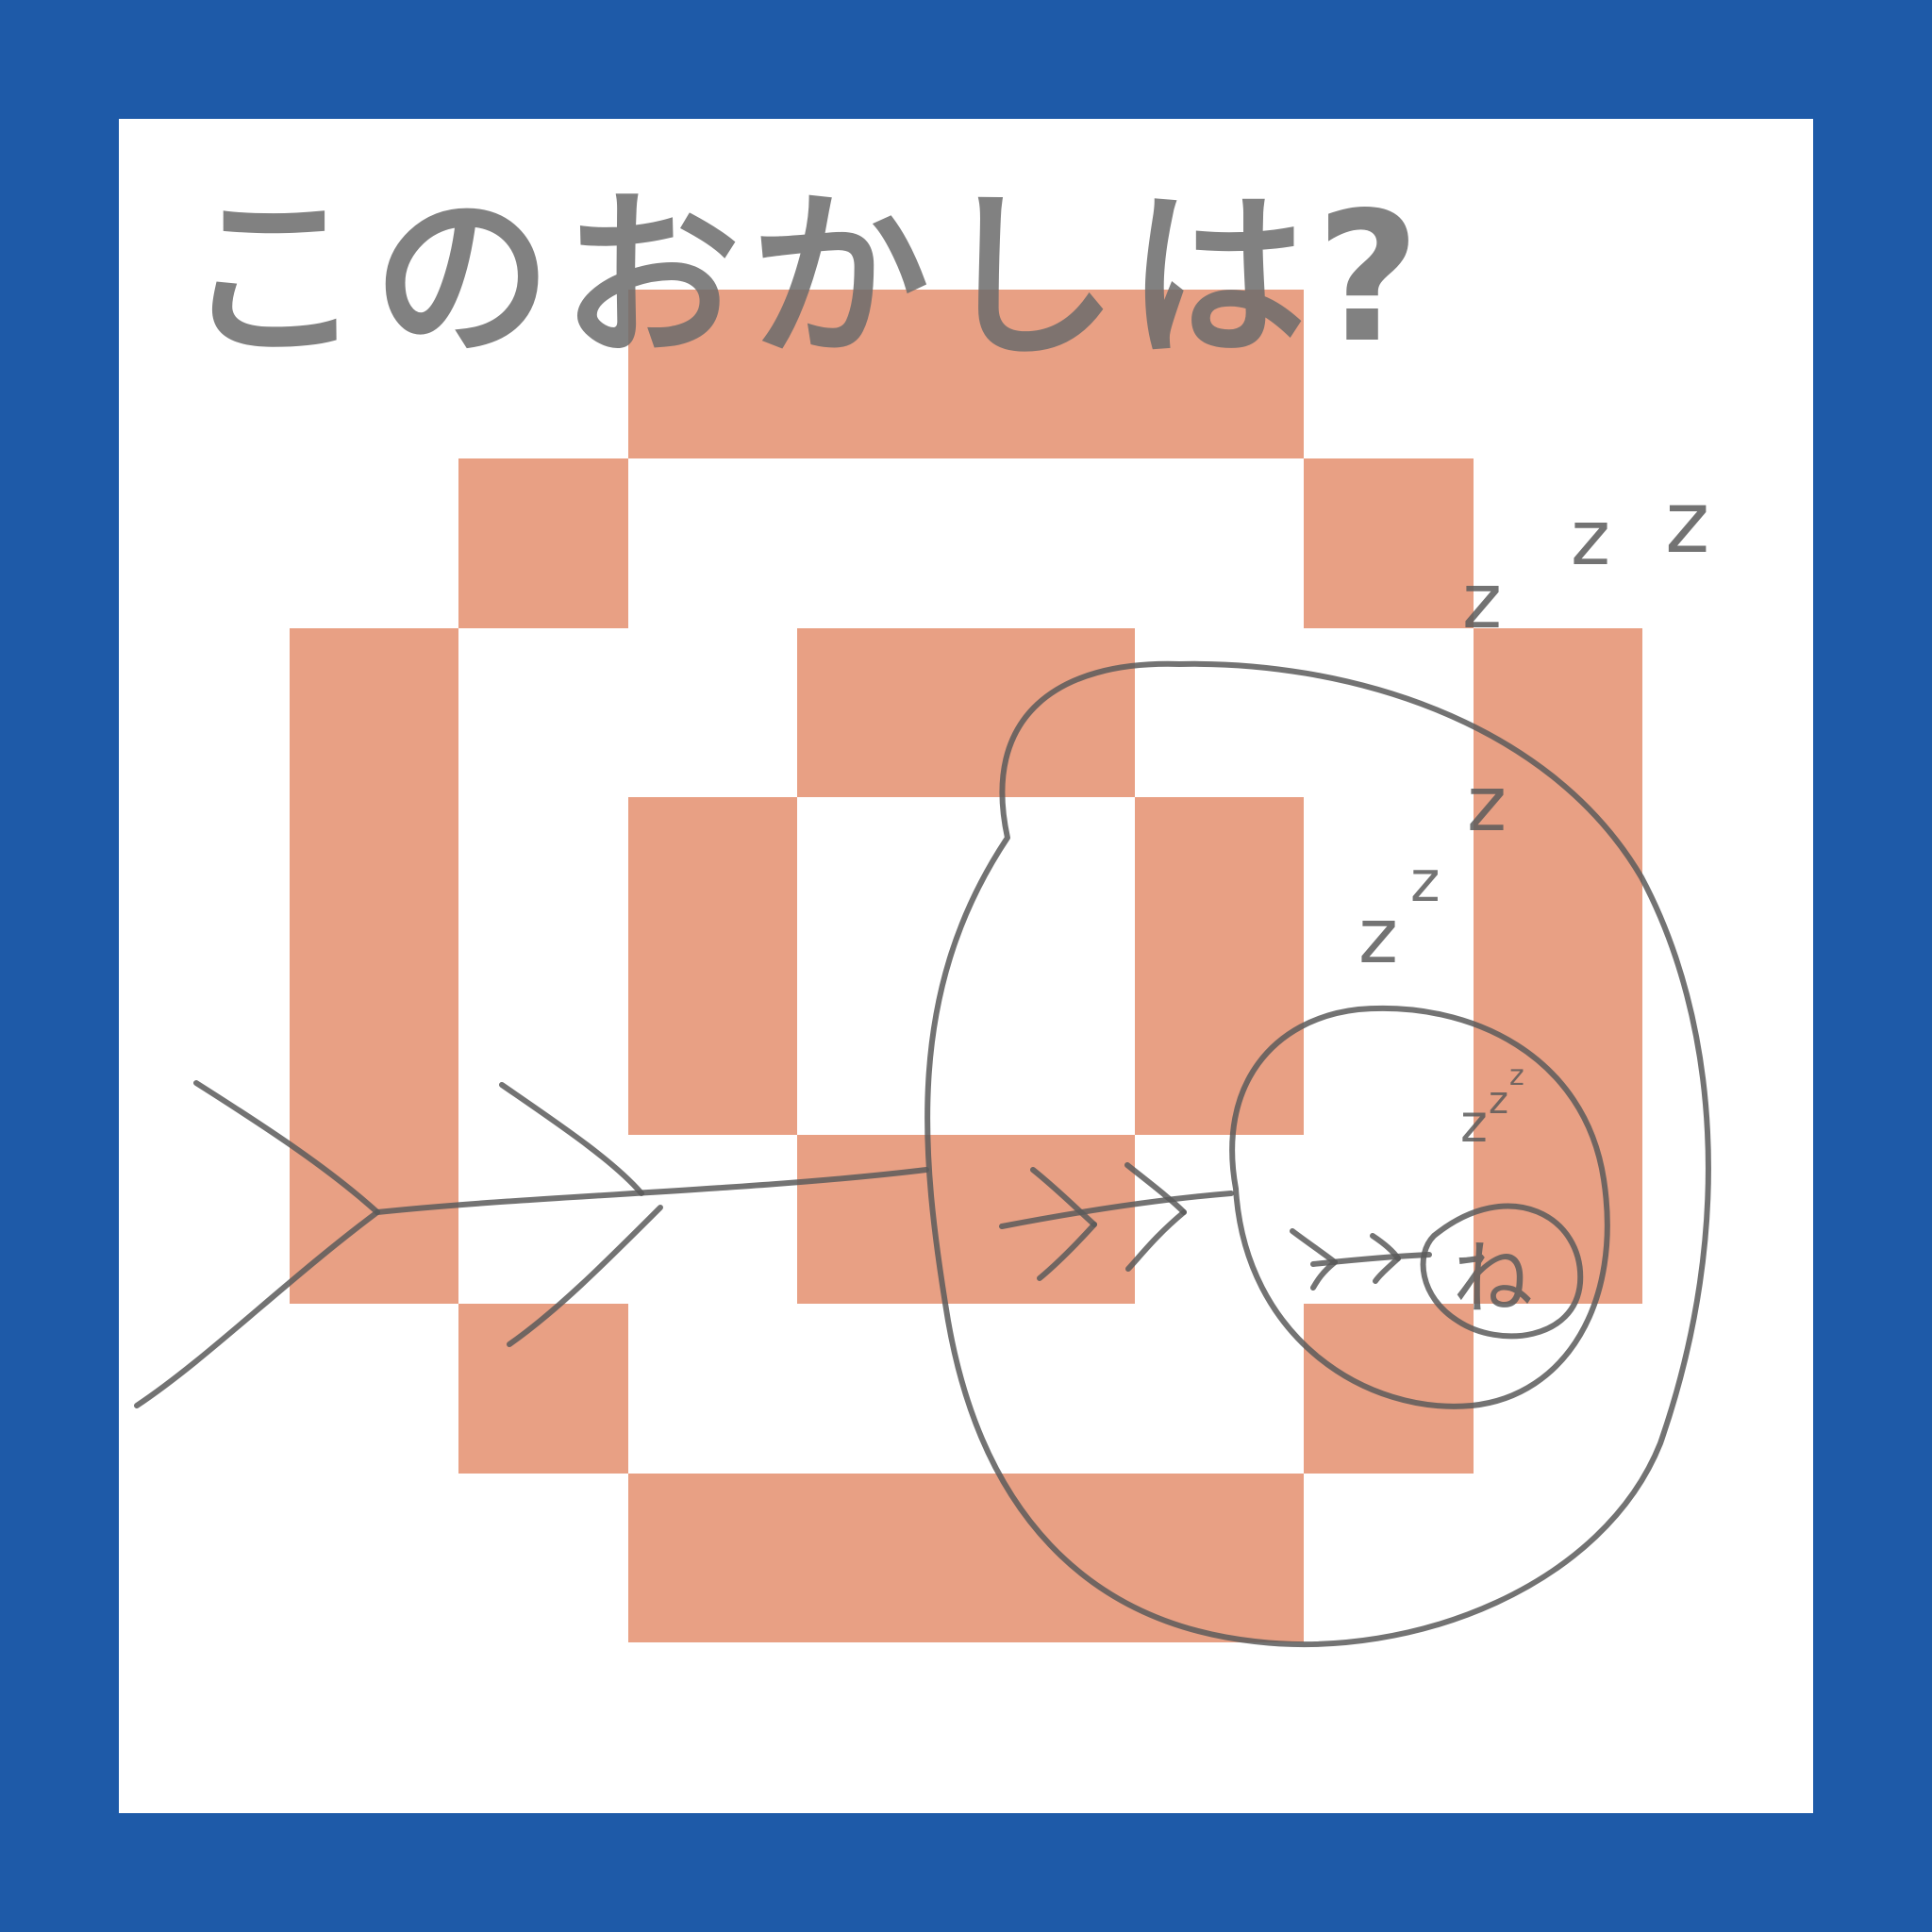 The image size is (1932, 1932). I want to click on middle-tail, so click(1156, 1241).